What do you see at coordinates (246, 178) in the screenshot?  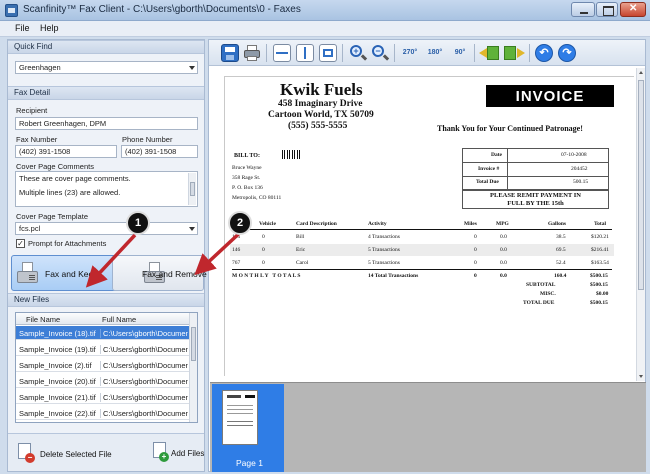 I see `bill-line: 358 Rage St.` at bounding box center [246, 178].